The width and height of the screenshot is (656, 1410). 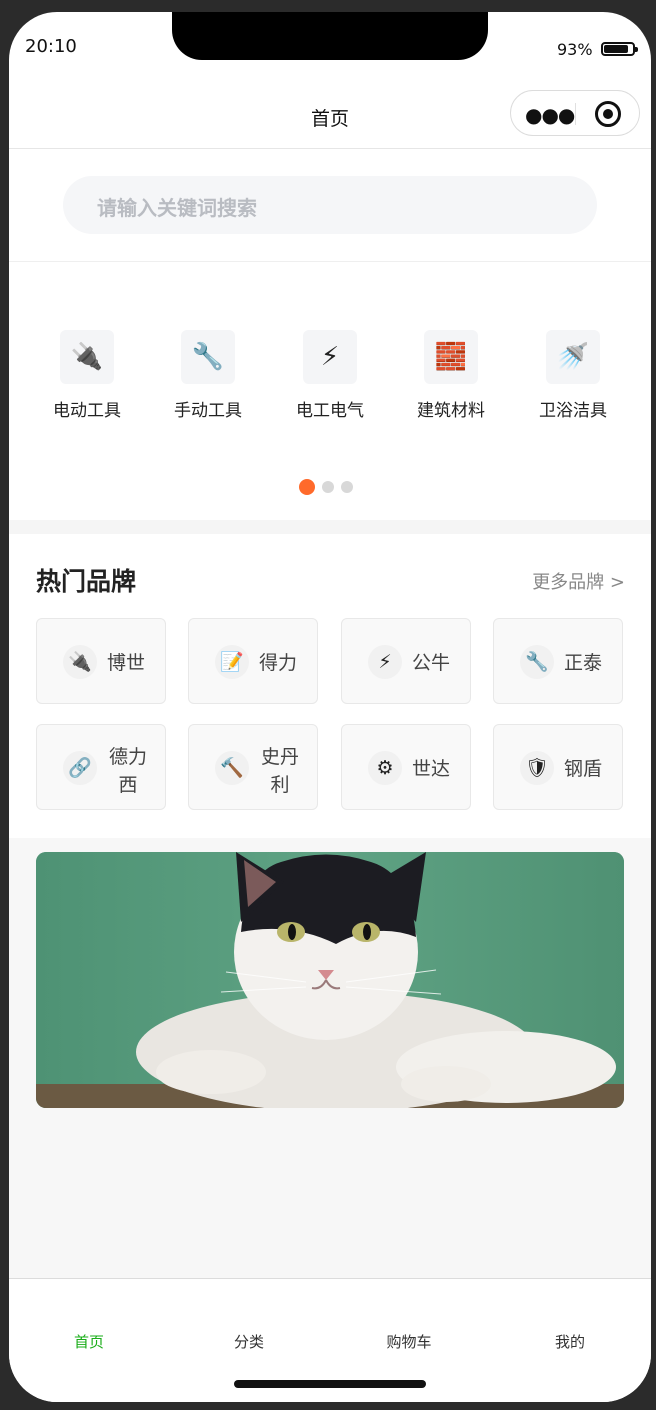 I want to click on category-item: 🔌 电动工具, so click(x=87, y=375).